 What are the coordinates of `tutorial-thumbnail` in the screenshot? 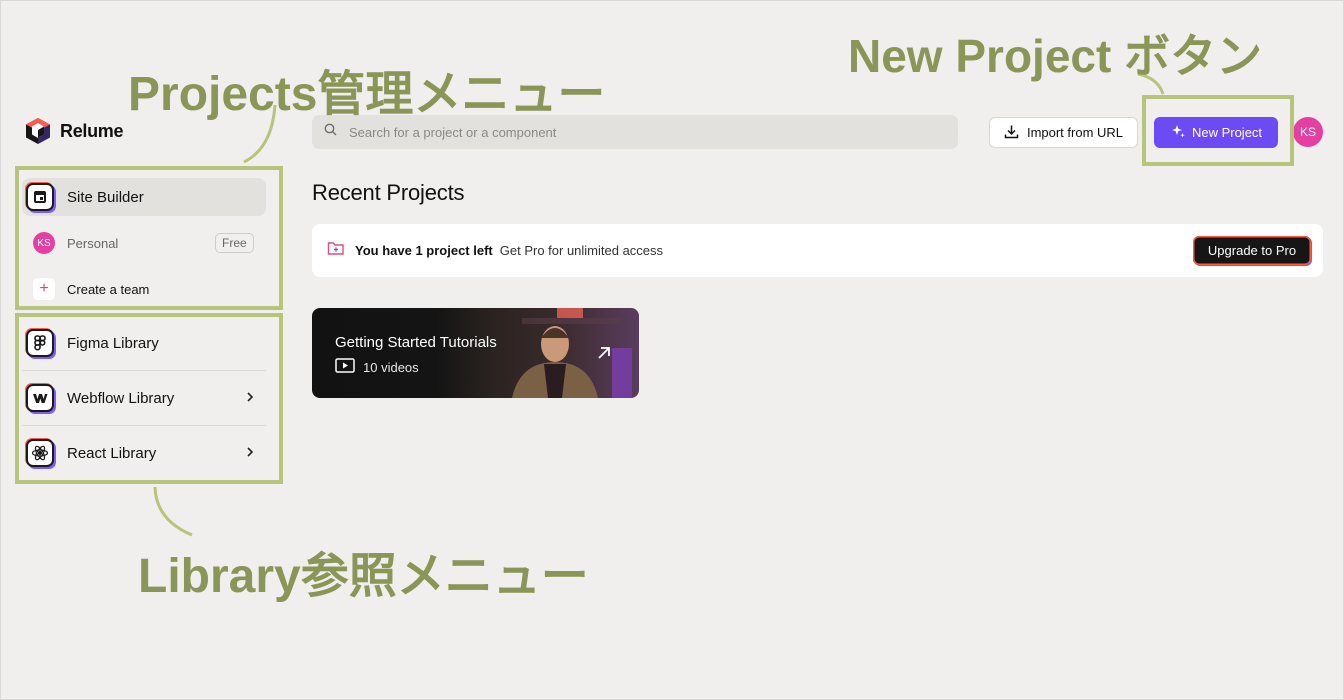 It's located at (572, 353).